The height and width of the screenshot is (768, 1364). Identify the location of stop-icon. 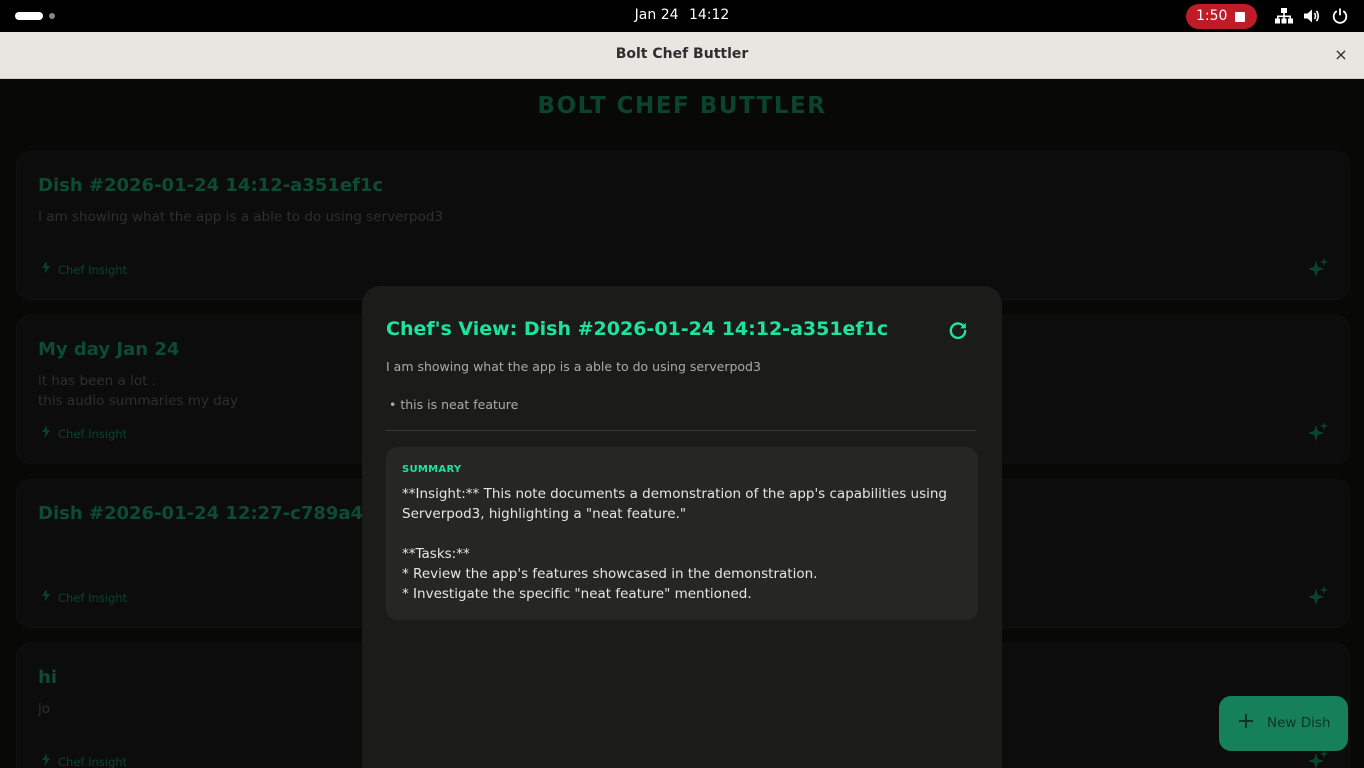
(1240, 17).